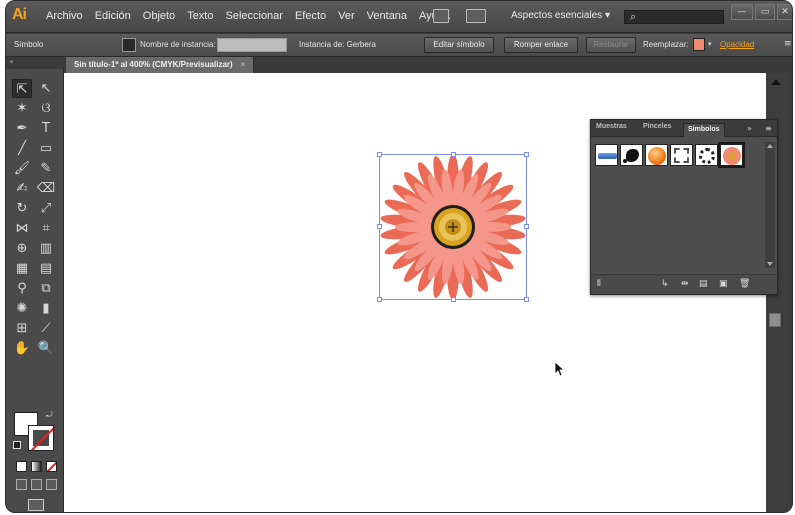 The height and width of the screenshot is (515, 795). Describe the element at coordinates (22, 88) in the screenshot. I see `selection-tool-icon: ⇱` at that location.